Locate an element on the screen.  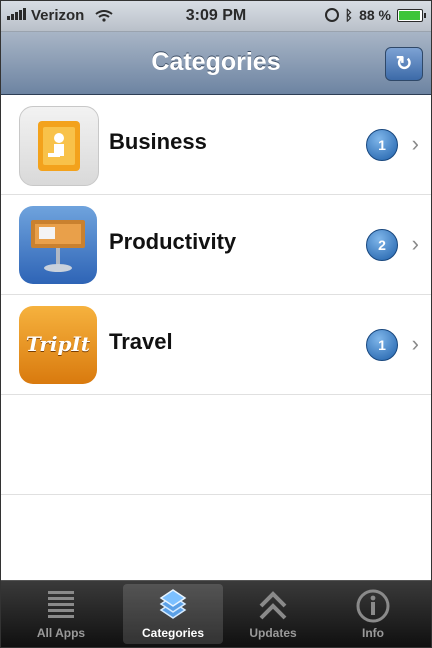
tab-info: Info is located at coordinates (373, 614).